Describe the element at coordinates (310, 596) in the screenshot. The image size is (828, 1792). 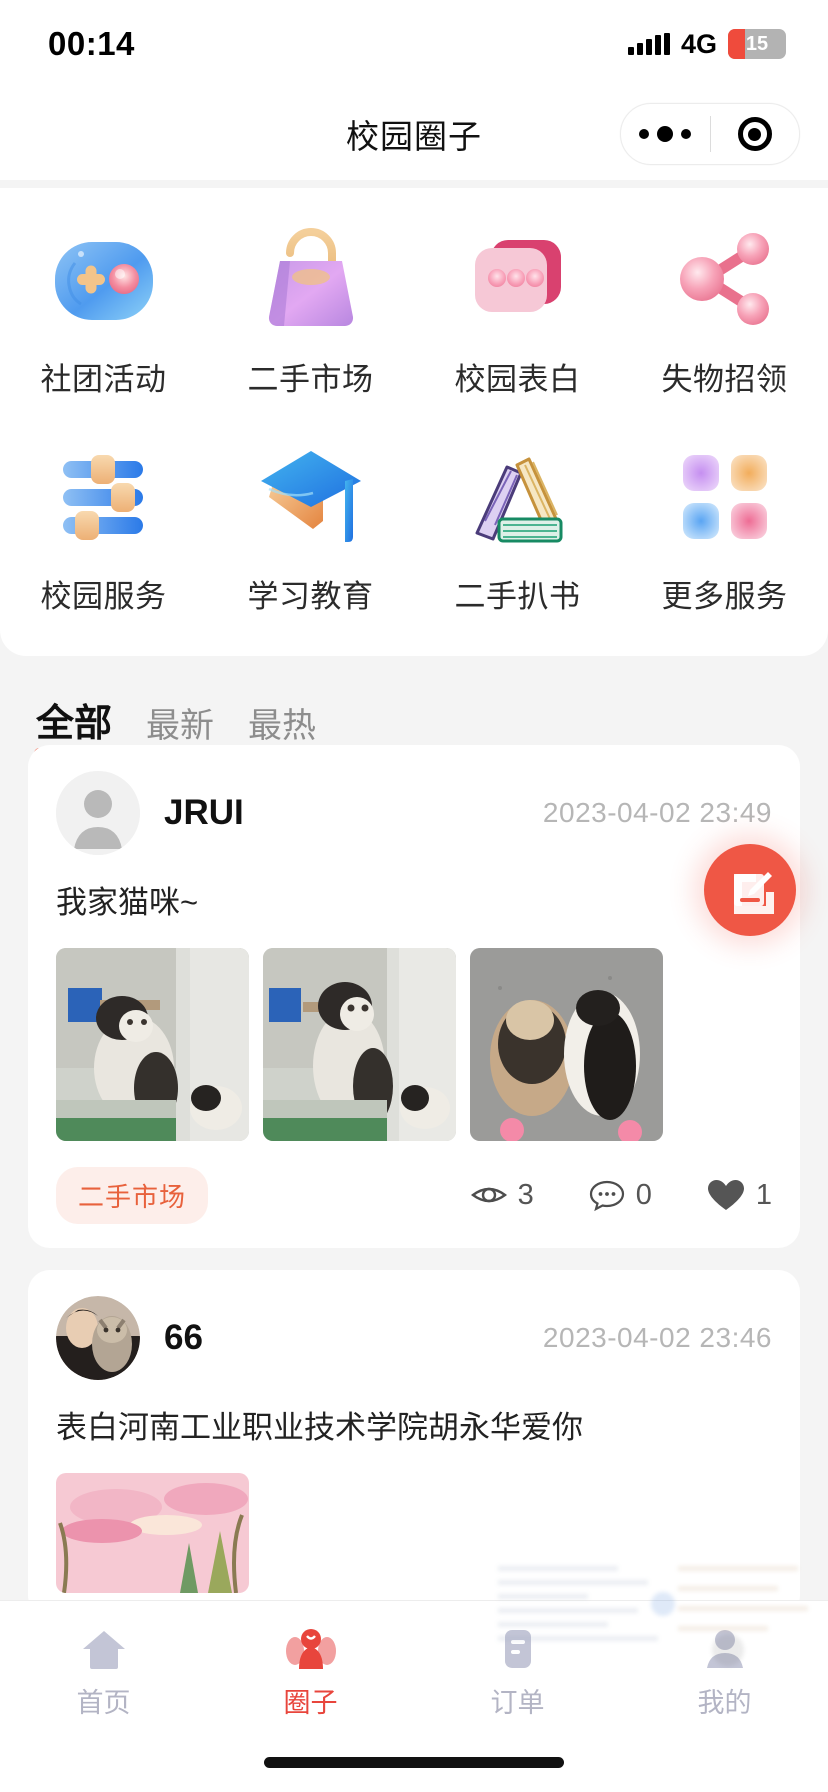
I see `service-label: 学习教育` at that location.